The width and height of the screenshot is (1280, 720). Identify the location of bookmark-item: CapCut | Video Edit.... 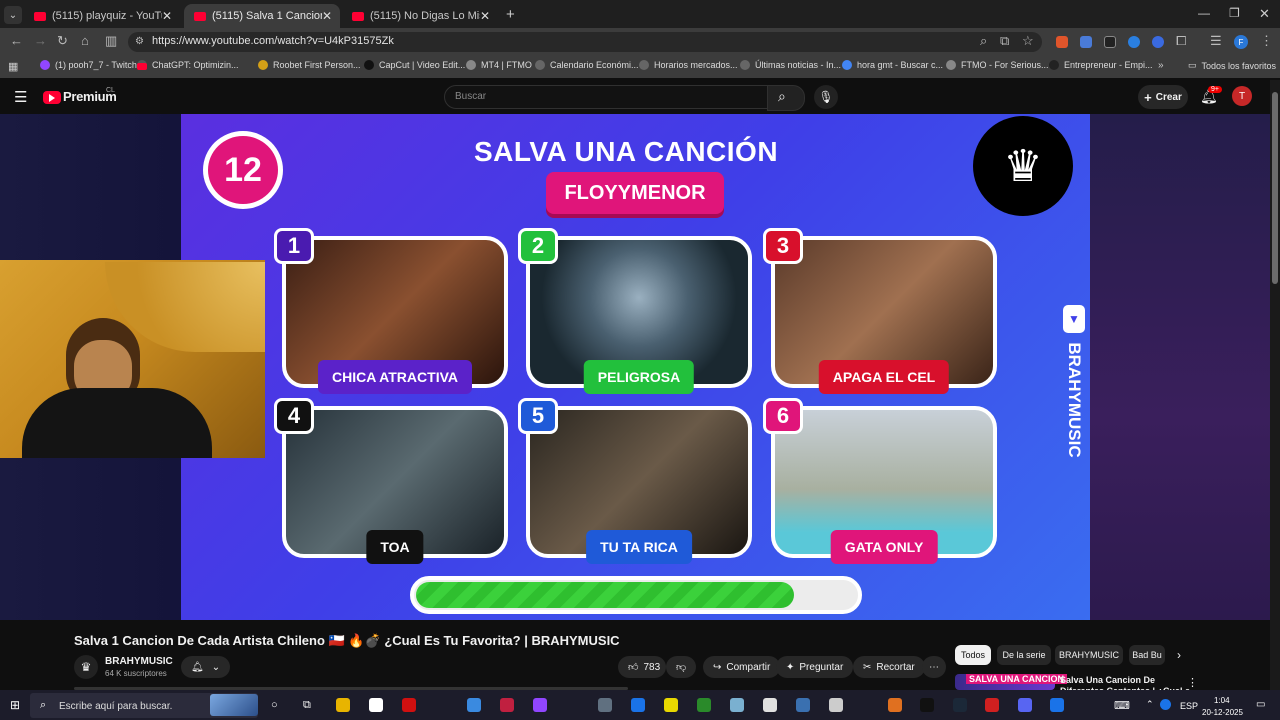
(414, 65).